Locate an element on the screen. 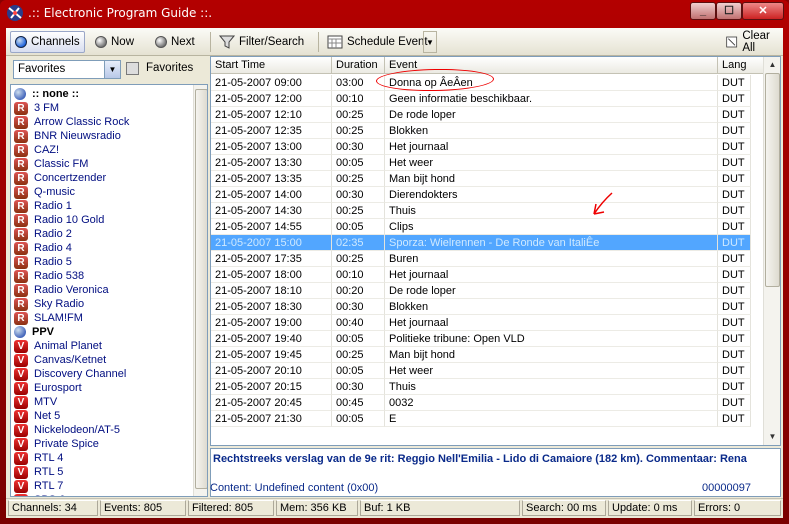 The width and height of the screenshot is (789, 524). table-row: 21-05-2007 12:35 00:25 Blokken DUT is located at coordinates (481, 131).